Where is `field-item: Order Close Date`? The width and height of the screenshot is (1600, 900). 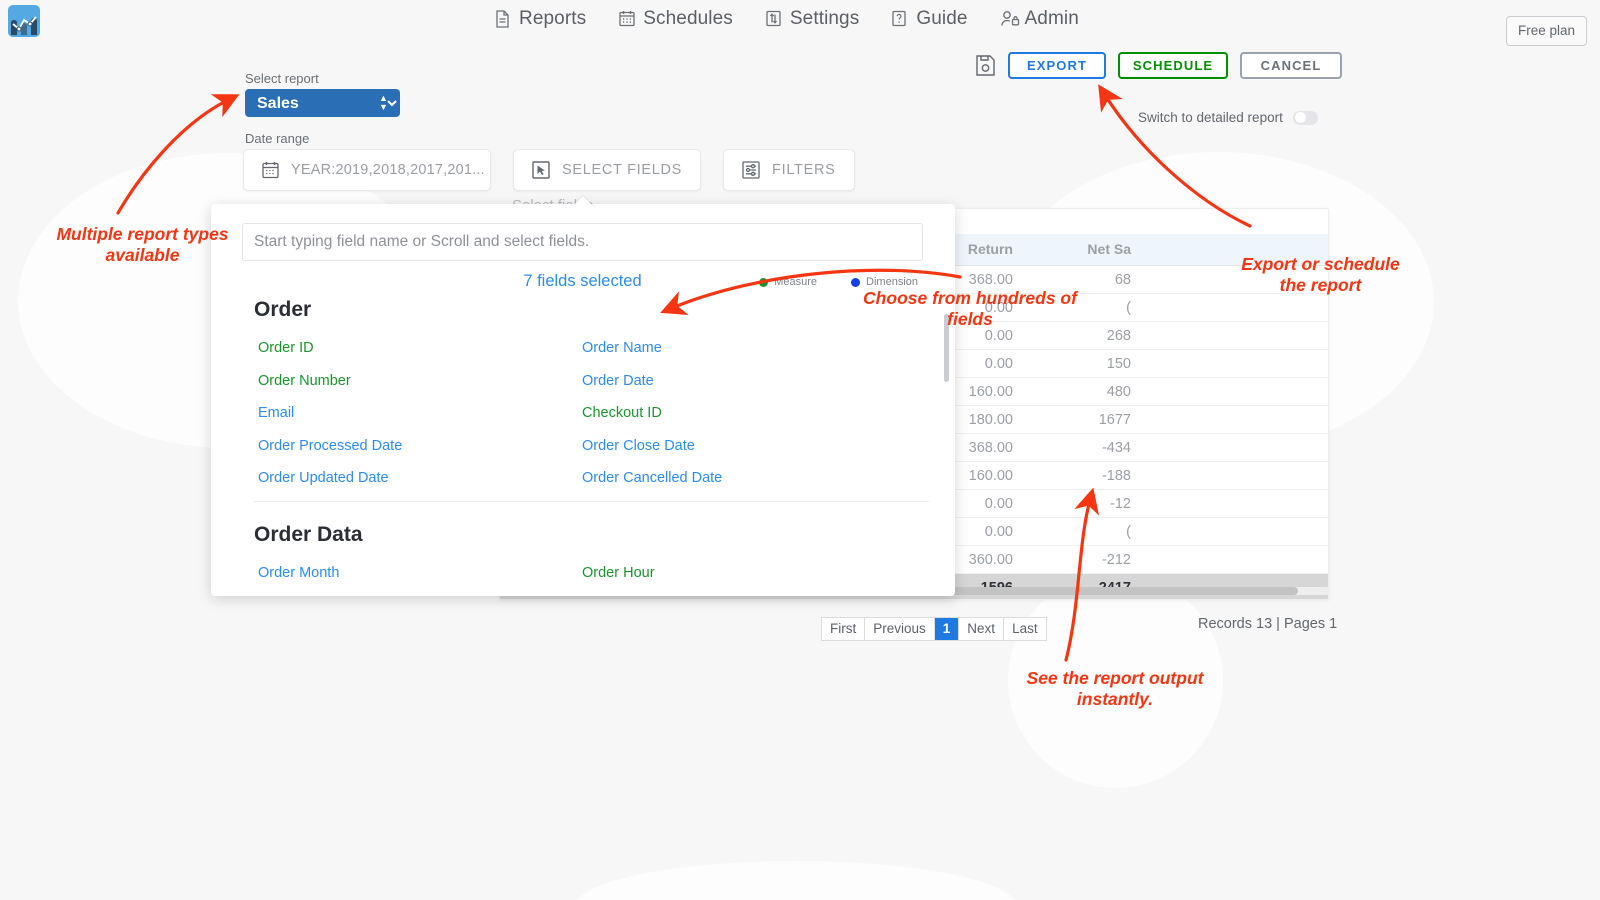
field-item: Order Close Date is located at coordinates (652, 446).